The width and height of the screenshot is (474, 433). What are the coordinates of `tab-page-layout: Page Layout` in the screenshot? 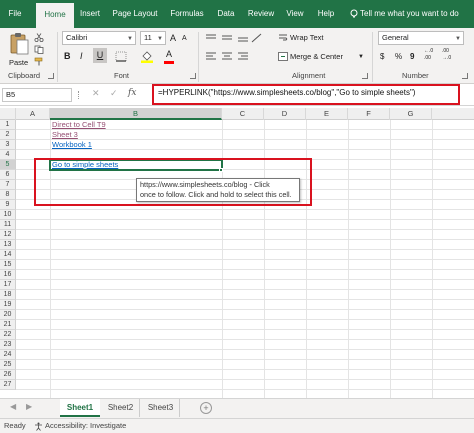 It's located at (135, 14).